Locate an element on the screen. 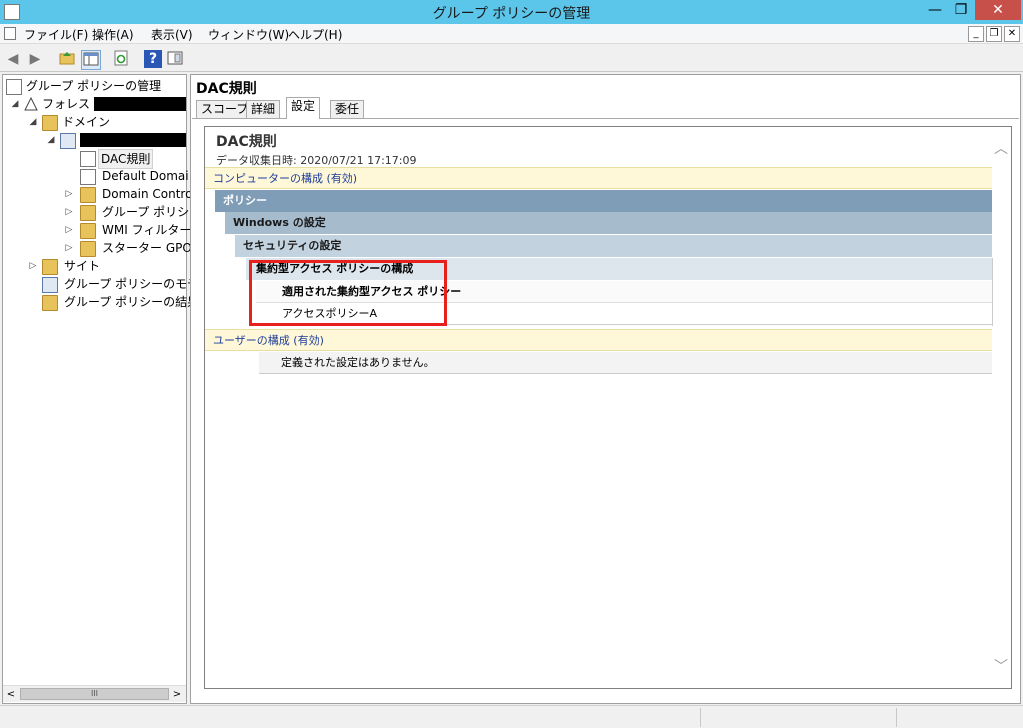  ou-folder-icon is located at coordinates (88, 195).